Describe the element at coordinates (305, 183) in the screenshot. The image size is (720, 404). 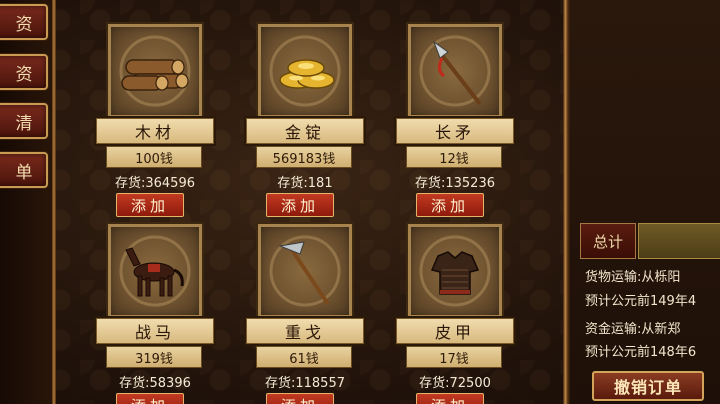
I see `item-stock: 存货:181` at that location.